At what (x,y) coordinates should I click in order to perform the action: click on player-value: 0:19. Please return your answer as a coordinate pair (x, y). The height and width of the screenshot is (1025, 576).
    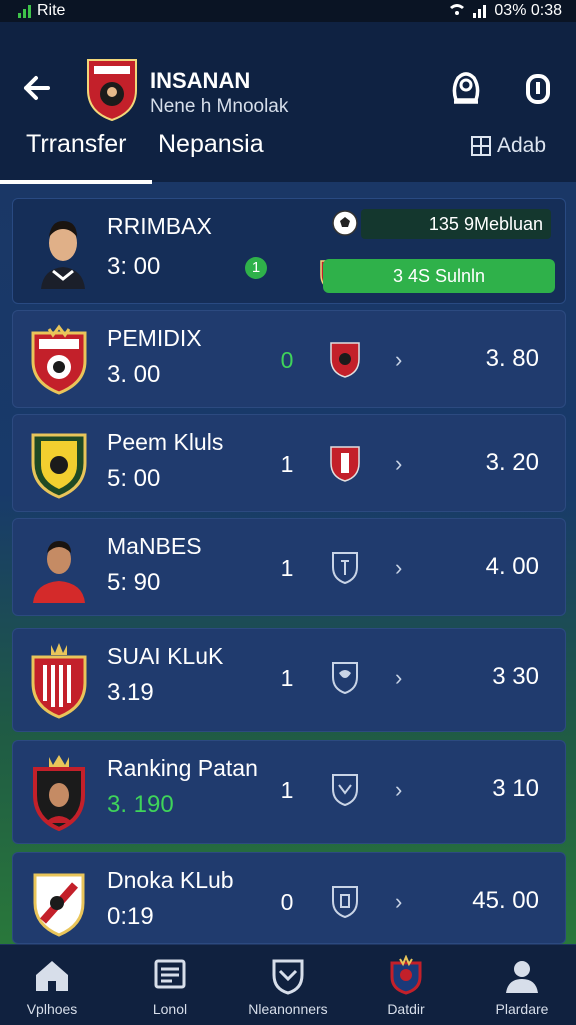
    Looking at the image, I should click on (130, 916).